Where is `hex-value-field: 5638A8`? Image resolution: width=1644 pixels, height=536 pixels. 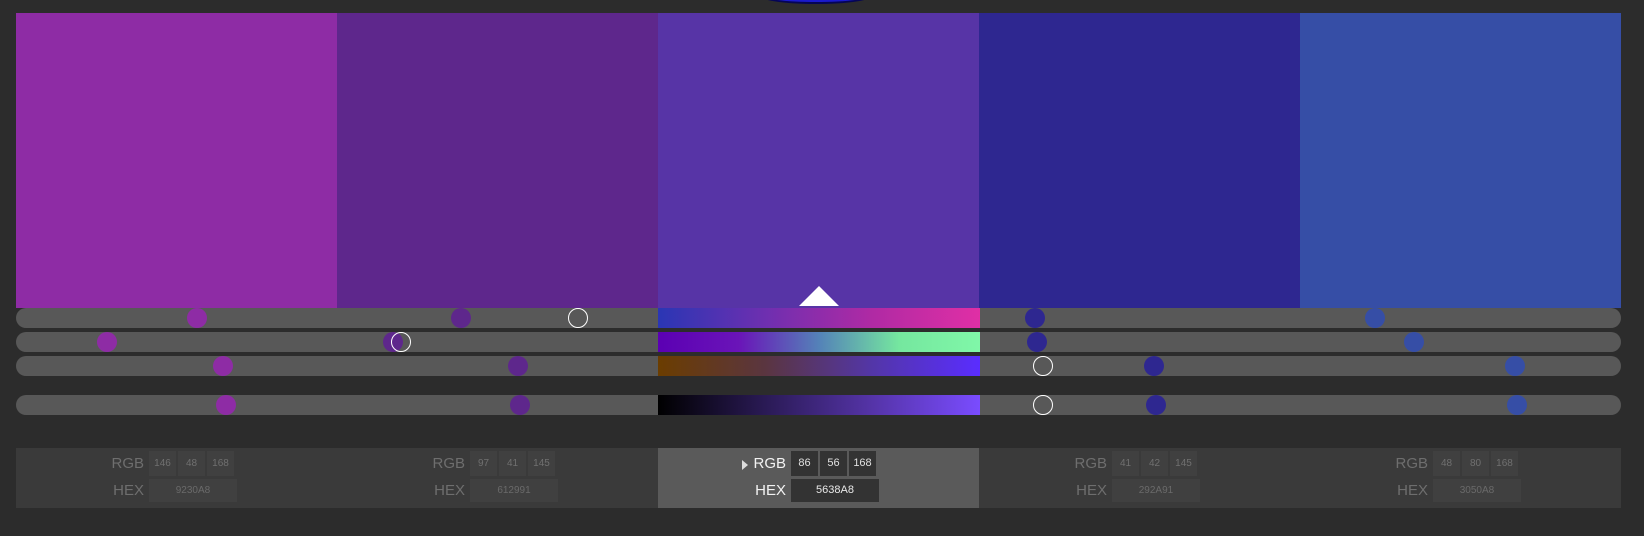
hex-value-field: 5638A8 is located at coordinates (835, 490).